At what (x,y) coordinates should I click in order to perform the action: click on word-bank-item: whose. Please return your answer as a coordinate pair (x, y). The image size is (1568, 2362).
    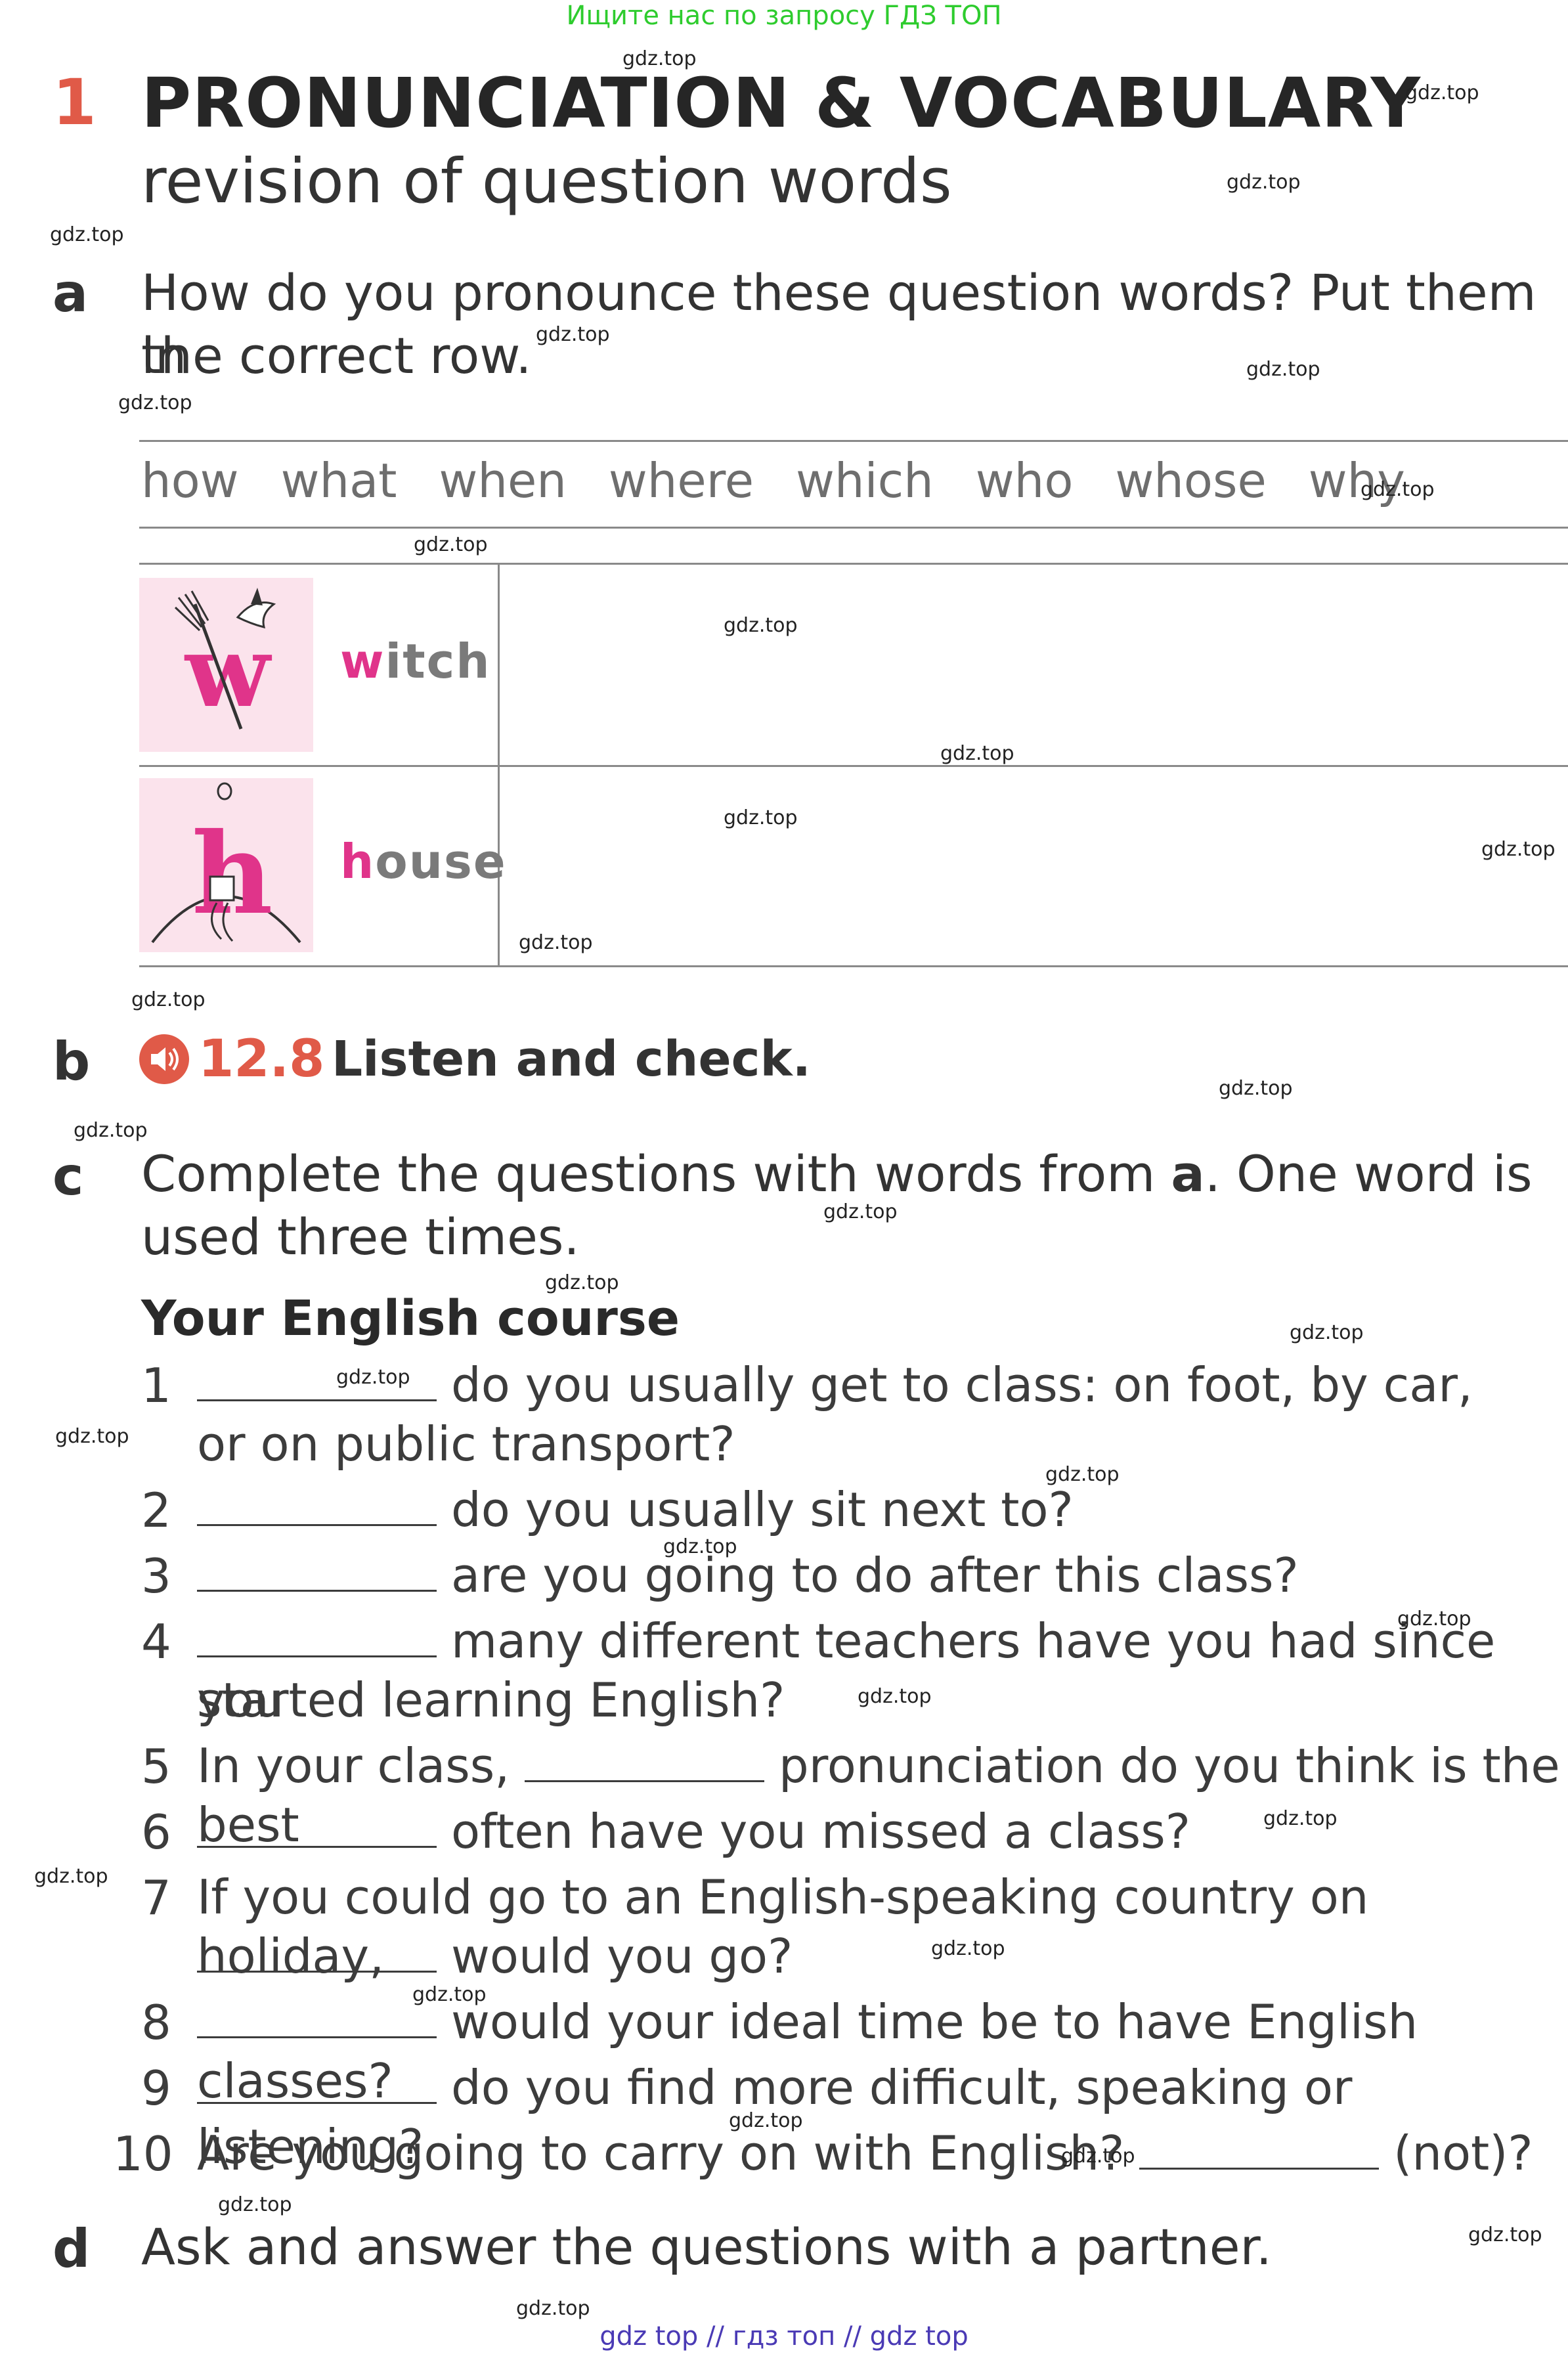
    Looking at the image, I should click on (1191, 480).